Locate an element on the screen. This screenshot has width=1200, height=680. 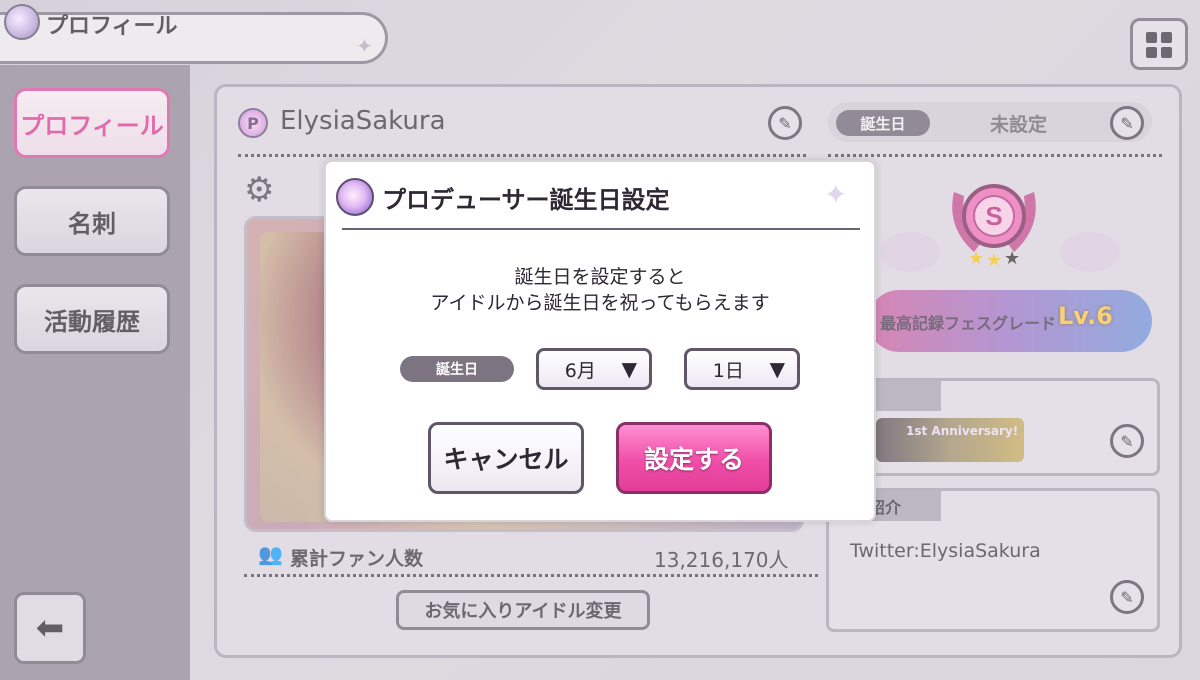
sparkle-icon: ✦ is located at coordinates (836, 194).